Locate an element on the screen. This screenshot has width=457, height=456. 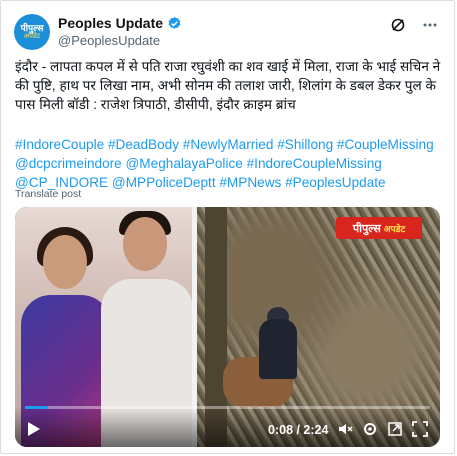
settings-icon is located at coordinates (370, 429).